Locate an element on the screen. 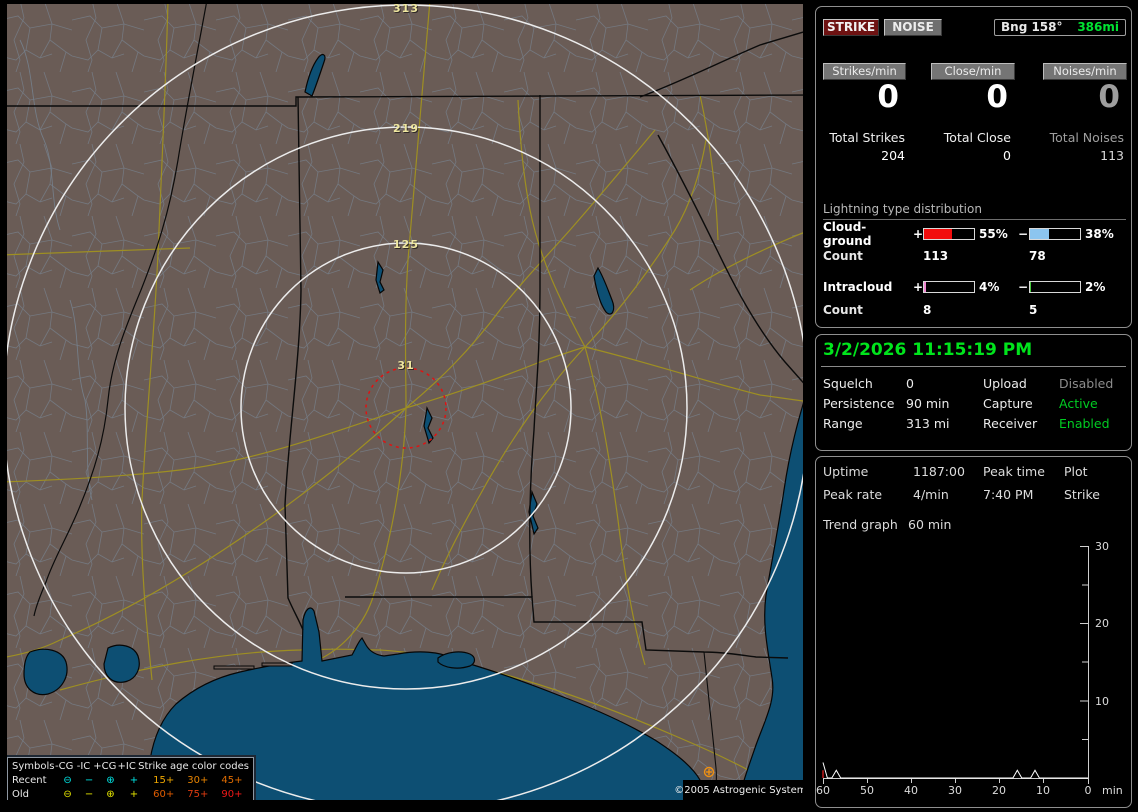 Image resolution: width=1138 pixels, height=812 pixels. pos-ic-recent-icon: + is located at coordinates (134, 780).